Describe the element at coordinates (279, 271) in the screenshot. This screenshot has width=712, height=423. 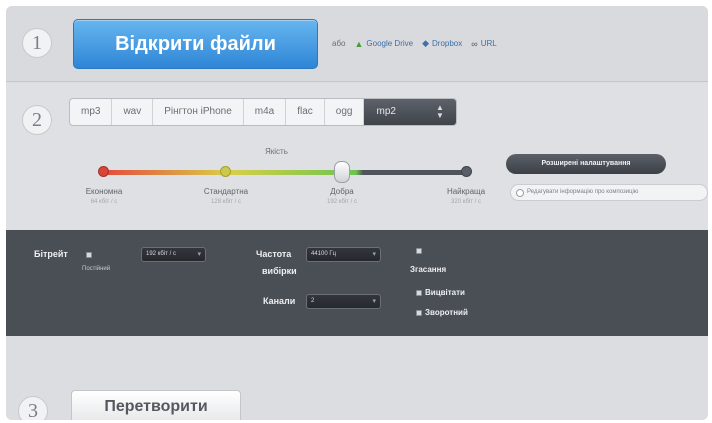
I see `frequency-sub-label: вибірки` at that location.